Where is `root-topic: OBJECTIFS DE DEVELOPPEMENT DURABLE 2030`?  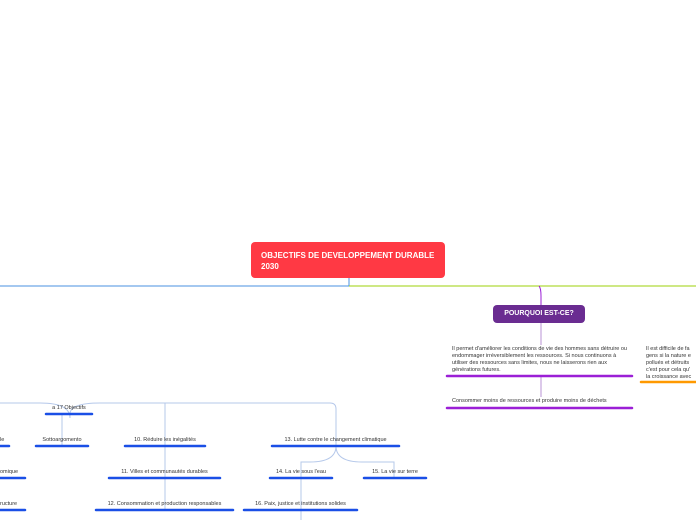 root-topic: OBJECTIFS DE DEVELOPPEMENT DURABLE 2030 is located at coordinates (348, 260).